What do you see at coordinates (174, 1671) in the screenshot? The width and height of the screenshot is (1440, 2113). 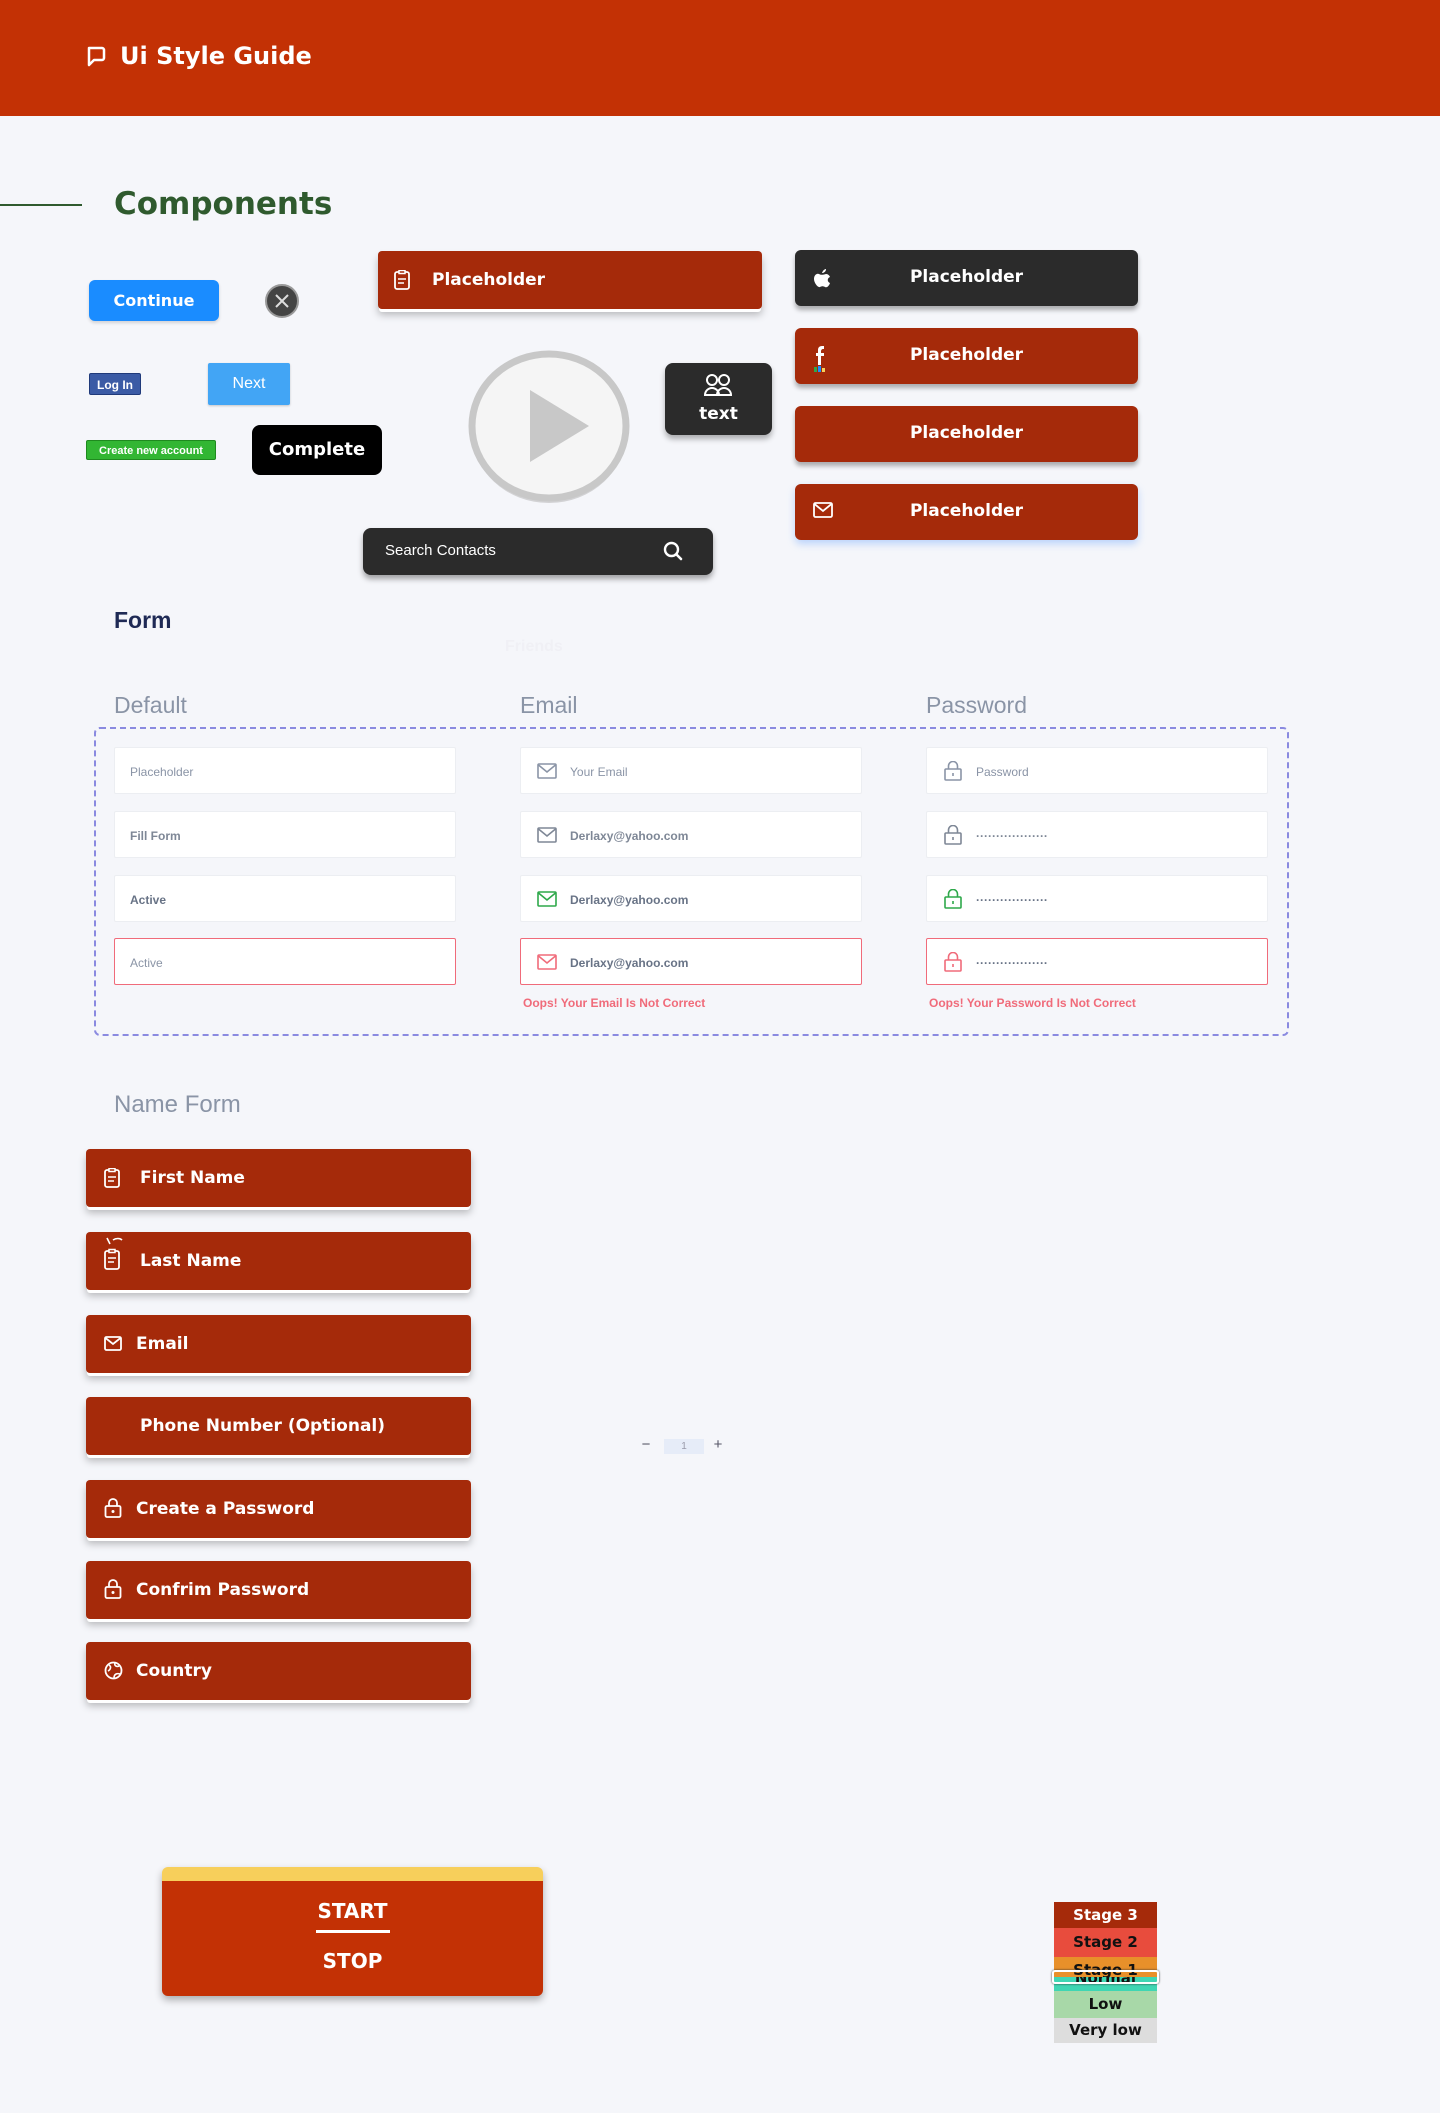 I see `field-label: Country` at bounding box center [174, 1671].